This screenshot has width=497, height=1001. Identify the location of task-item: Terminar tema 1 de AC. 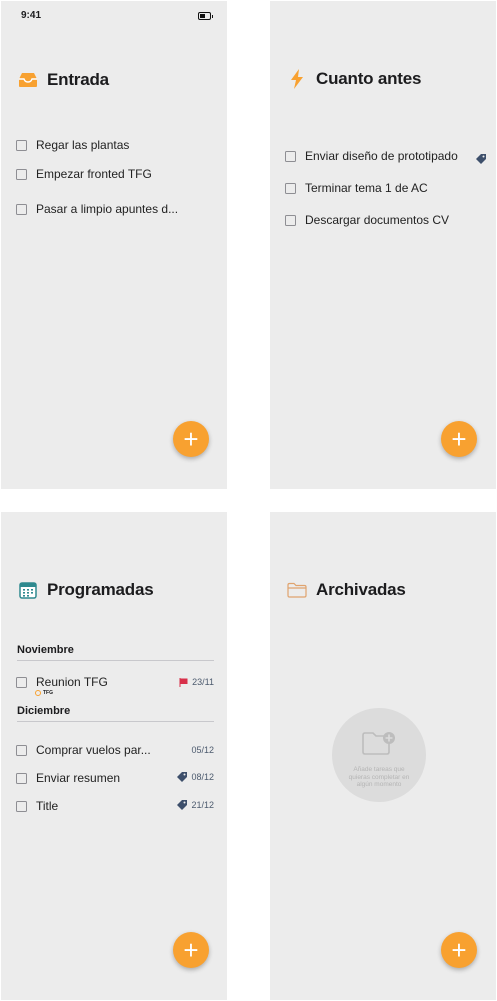
(356, 188).